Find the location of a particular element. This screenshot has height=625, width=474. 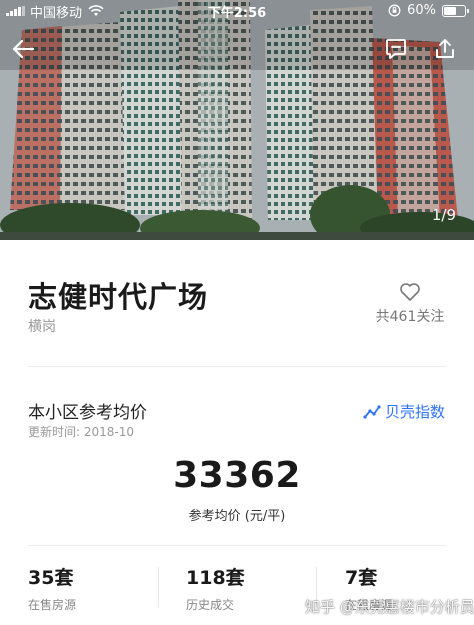

trend-chart-icon is located at coordinates (372, 411).